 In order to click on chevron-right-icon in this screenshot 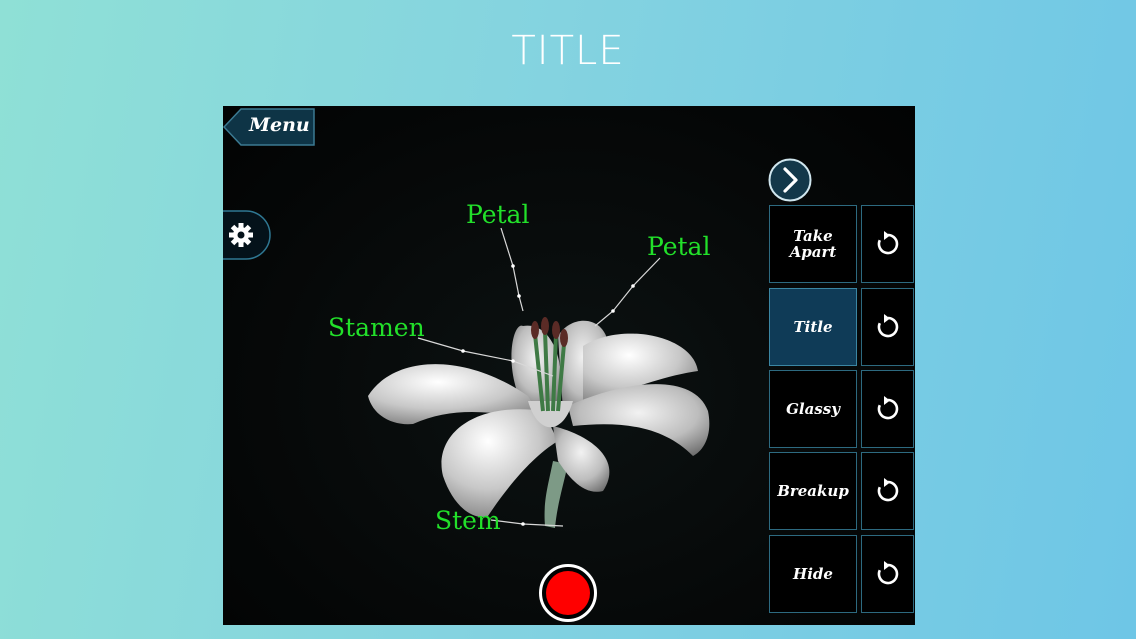, I will do `click(790, 180)`.